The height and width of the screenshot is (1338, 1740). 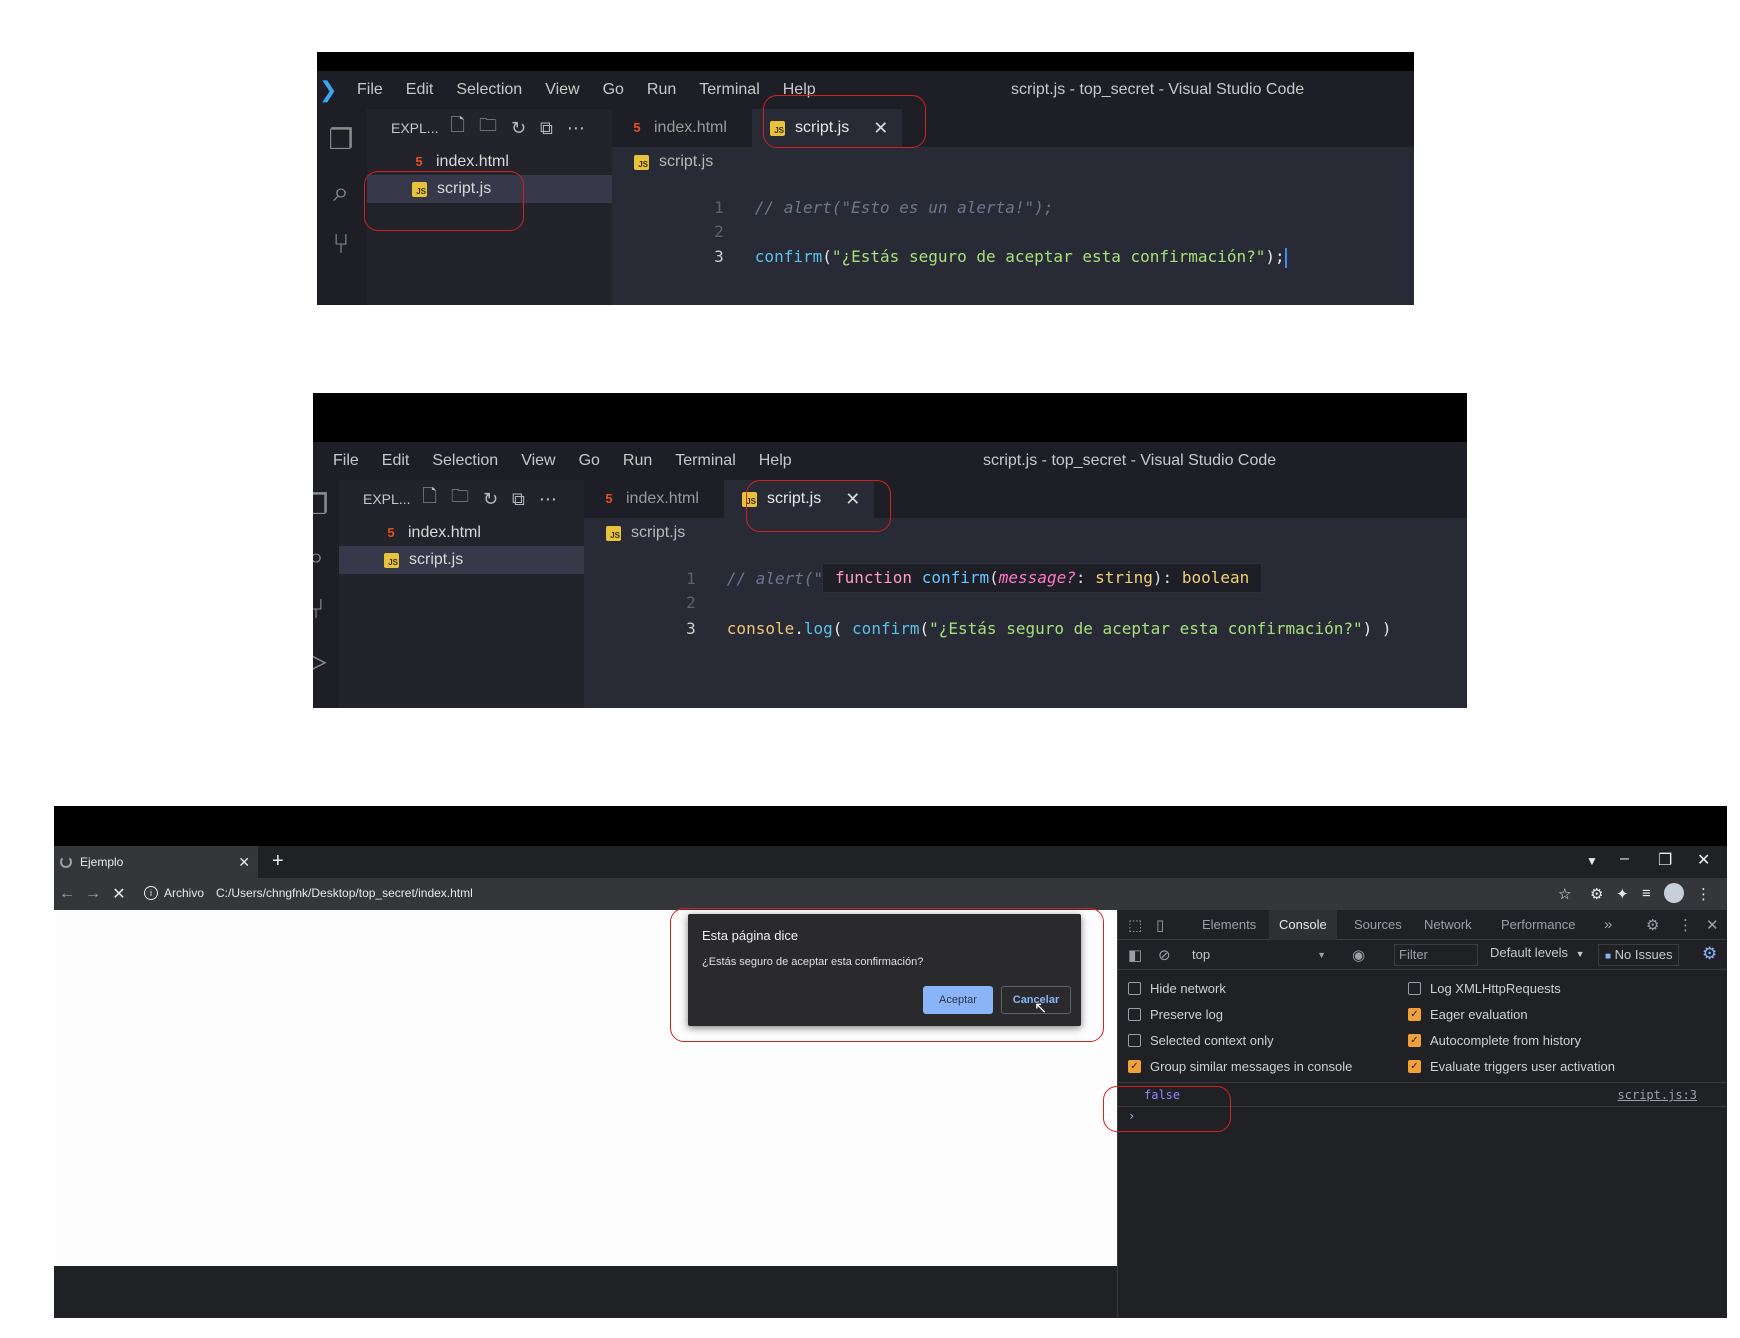 I want to click on console-prompt-icon: ›, so click(x=1131, y=1116).